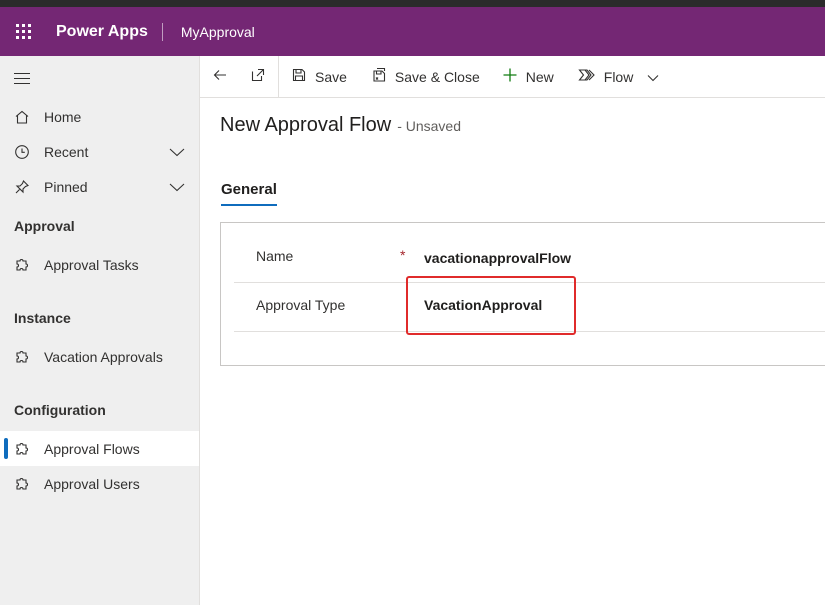 This screenshot has height=605, width=825. Describe the element at coordinates (99, 116) in the screenshot. I see `sidebar-item-home: Home` at that location.